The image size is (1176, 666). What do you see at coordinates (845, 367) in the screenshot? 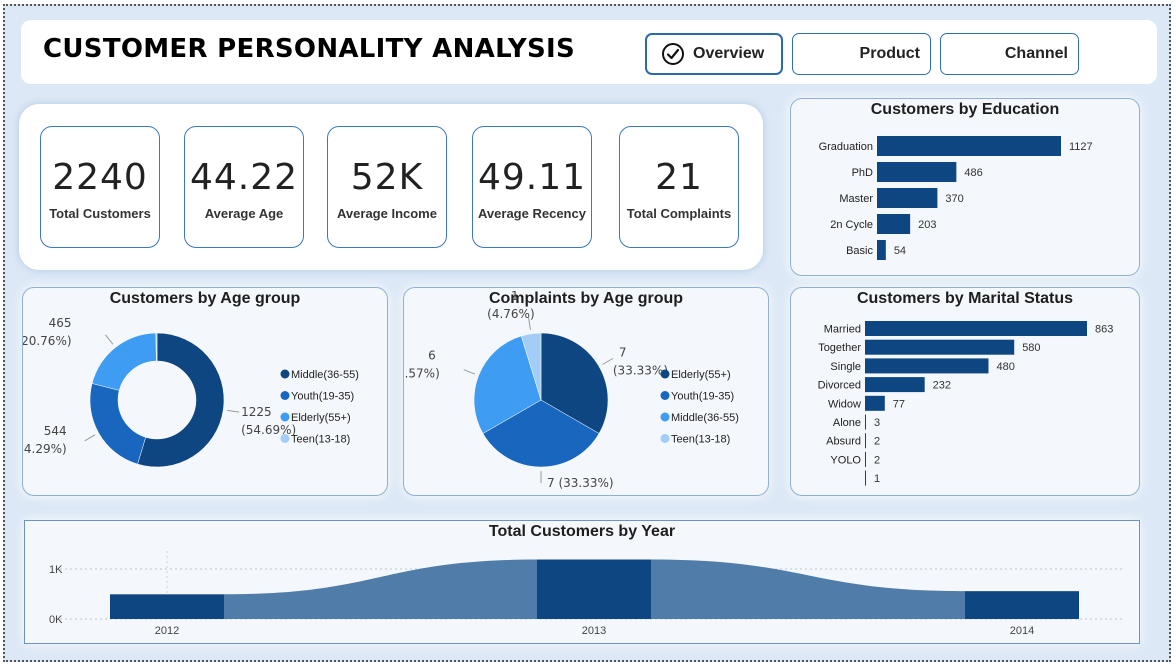
I see `category-label: Single` at bounding box center [845, 367].